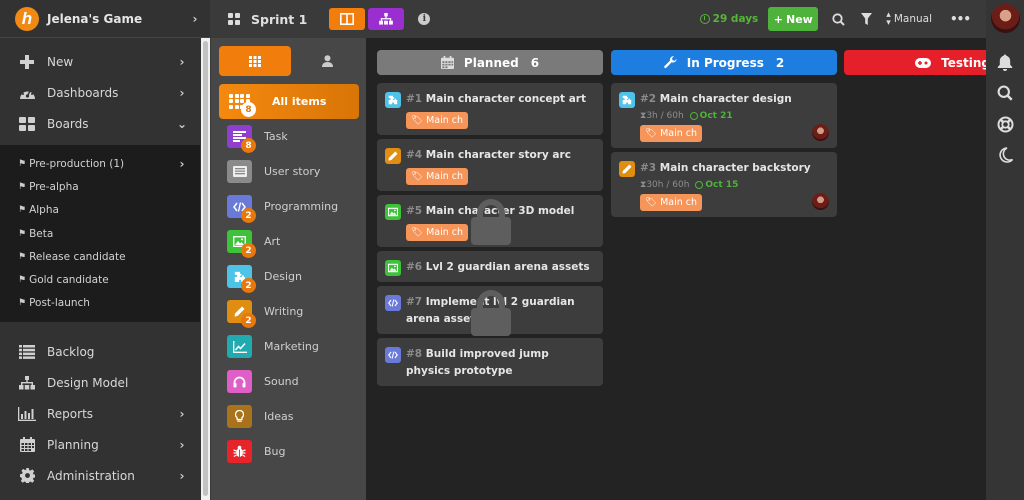  I want to click on bug-icon, so click(239, 451).